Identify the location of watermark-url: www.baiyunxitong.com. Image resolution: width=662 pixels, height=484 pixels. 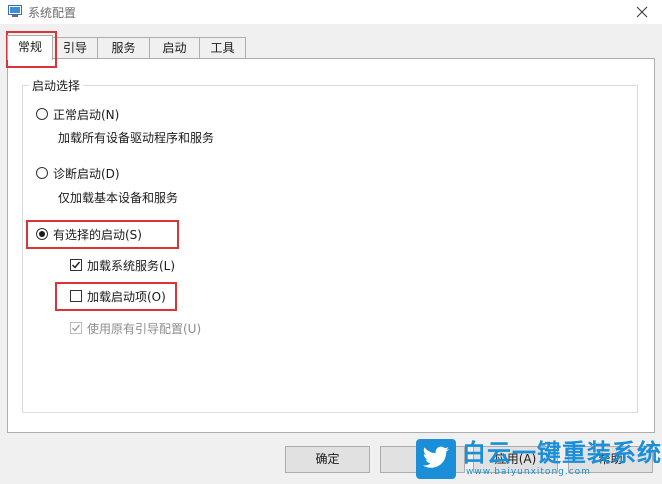
(528, 472).